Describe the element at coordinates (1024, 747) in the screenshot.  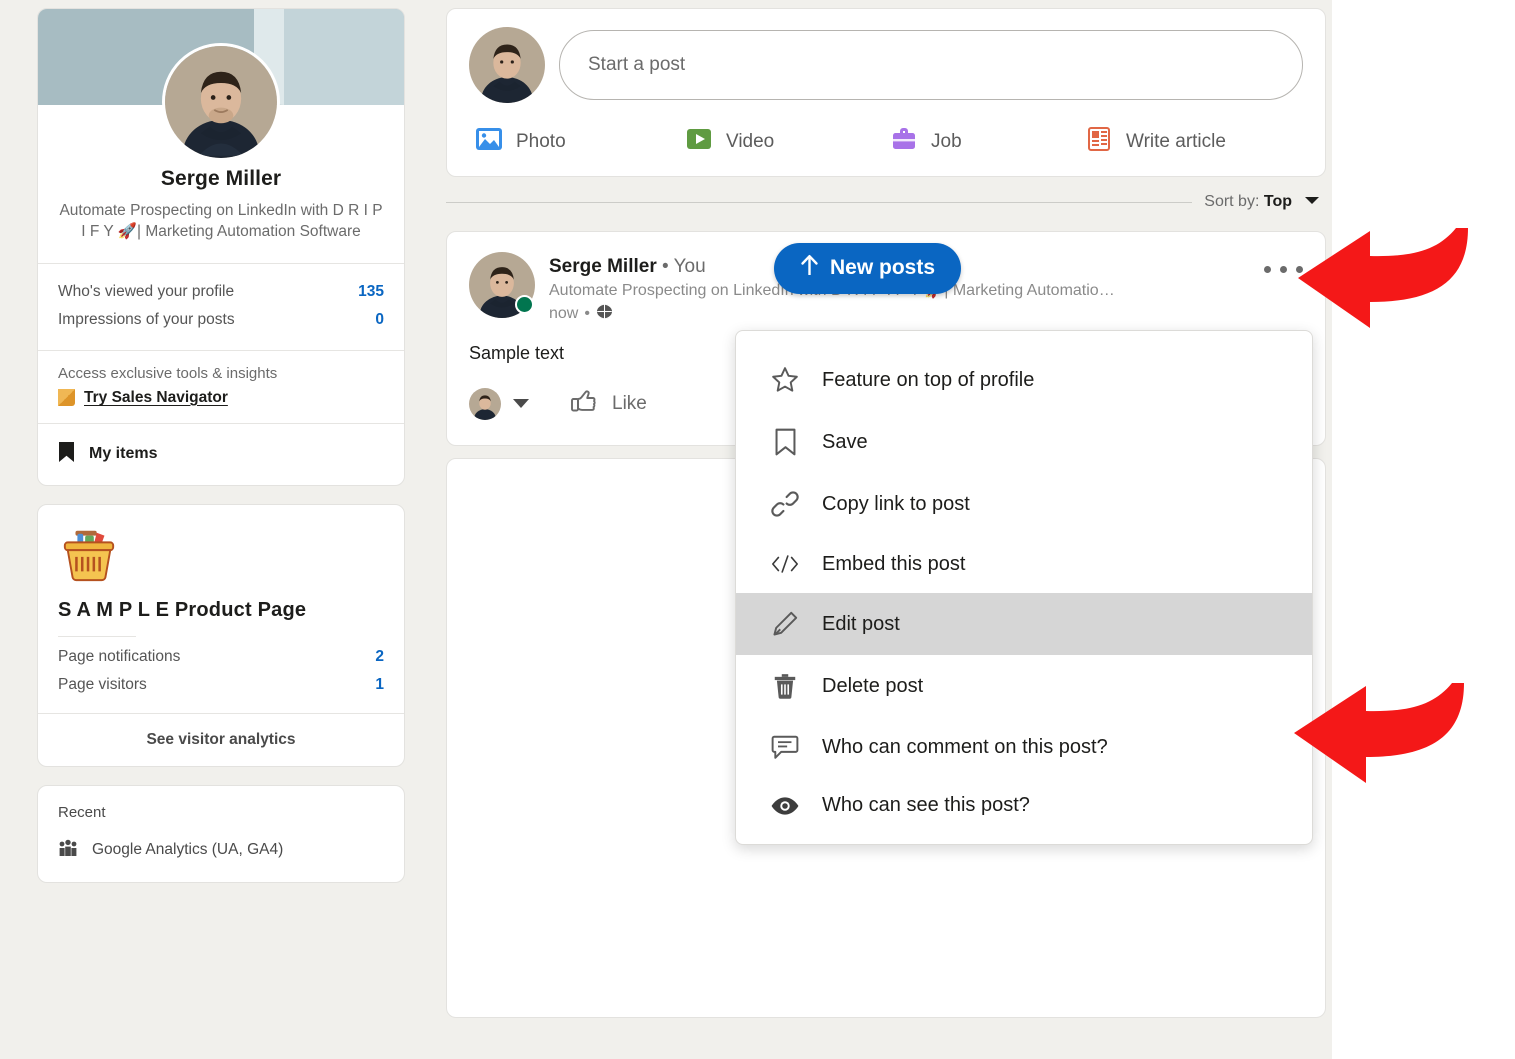
I see `menu-item-who-can-comment: Who can comment on this post?` at that location.